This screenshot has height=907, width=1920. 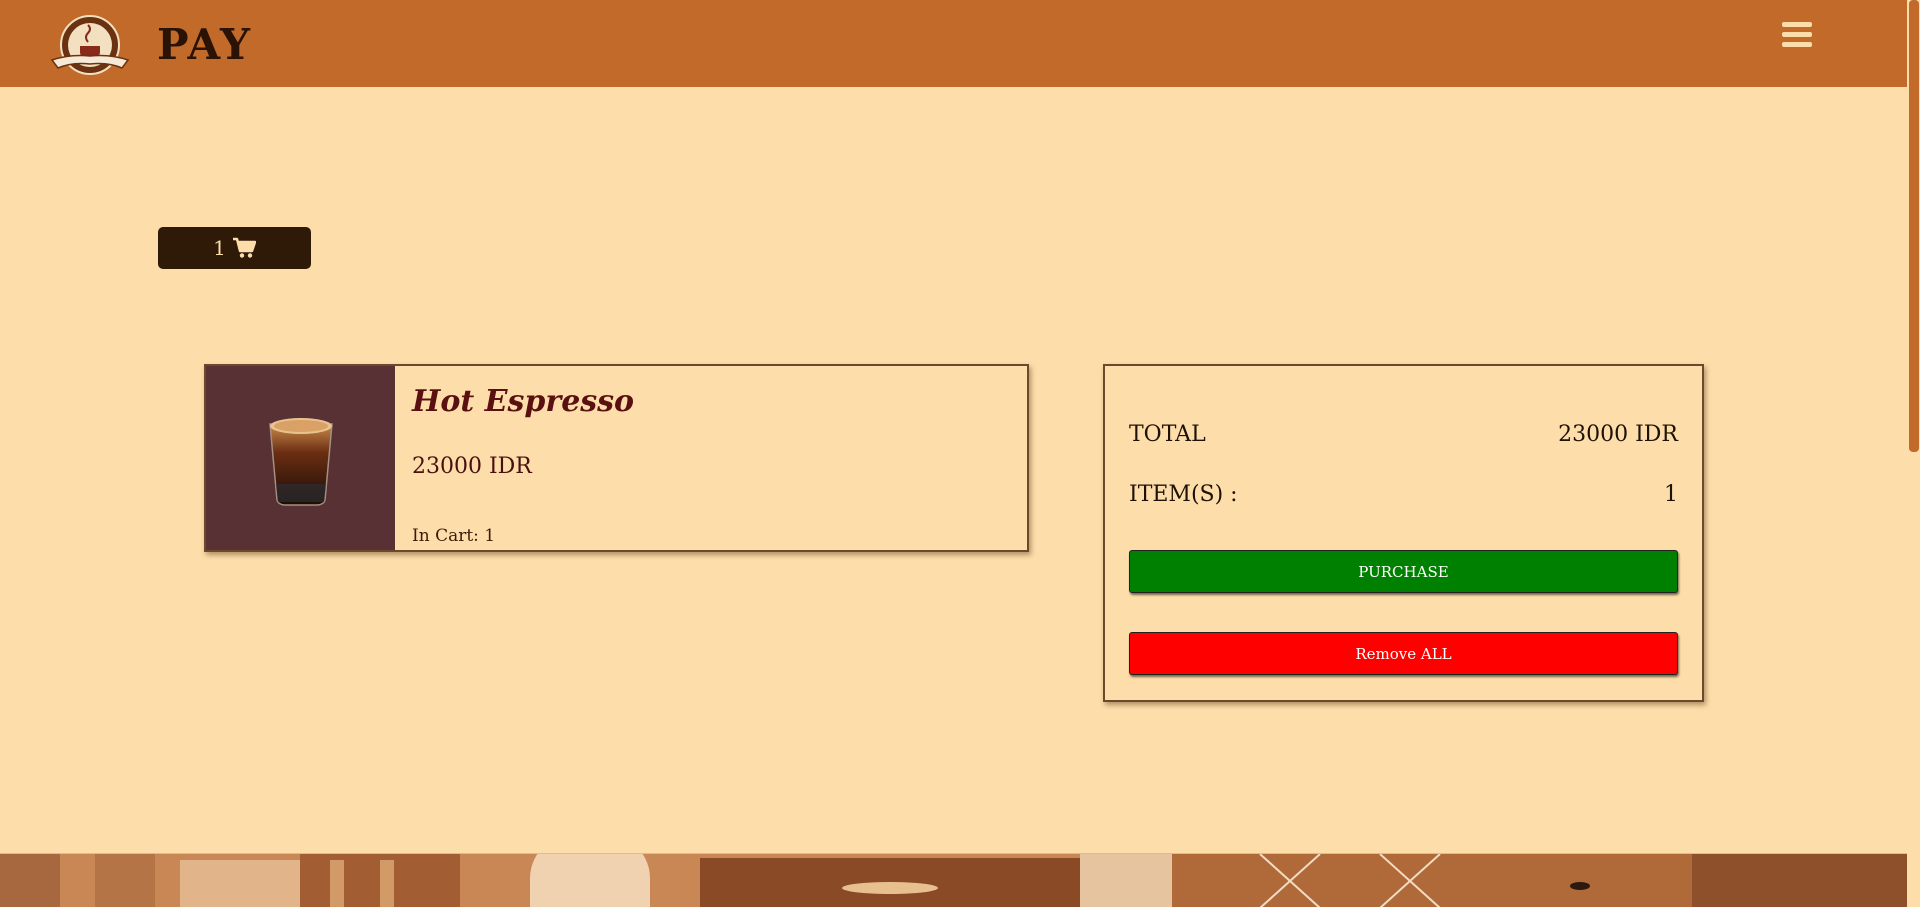 I want to click on shopping-cart-icon, so click(x=244, y=247).